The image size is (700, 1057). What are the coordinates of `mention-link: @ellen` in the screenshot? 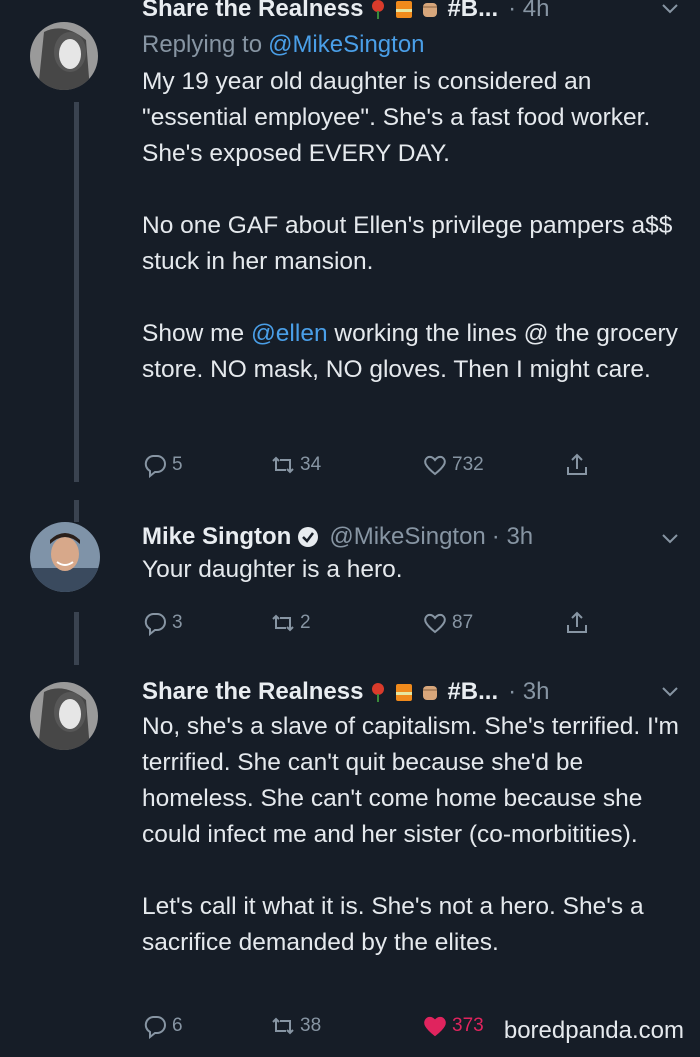 It's located at (289, 333).